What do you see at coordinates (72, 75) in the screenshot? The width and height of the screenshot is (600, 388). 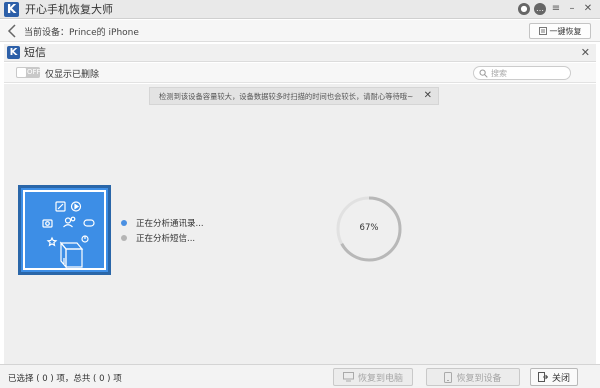 I see `show-deleted-label: 仅显示已删除` at bounding box center [72, 75].